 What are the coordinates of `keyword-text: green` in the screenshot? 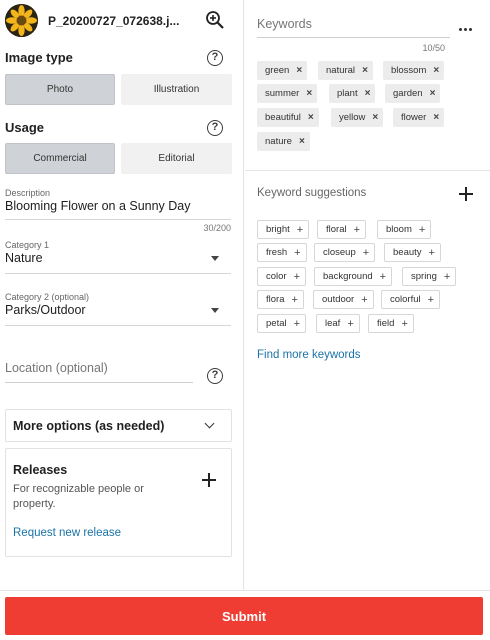 It's located at (277, 70).